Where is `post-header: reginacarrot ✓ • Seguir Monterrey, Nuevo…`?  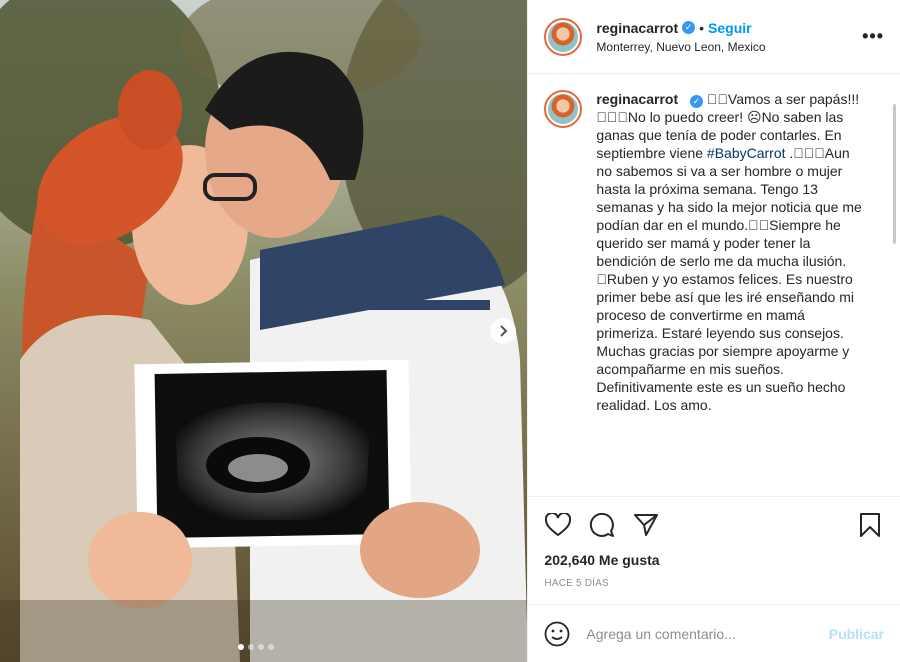 post-header: reginacarrot ✓ • Seguir Monterrey, Nuevo… is located at coordinates (714, 37).